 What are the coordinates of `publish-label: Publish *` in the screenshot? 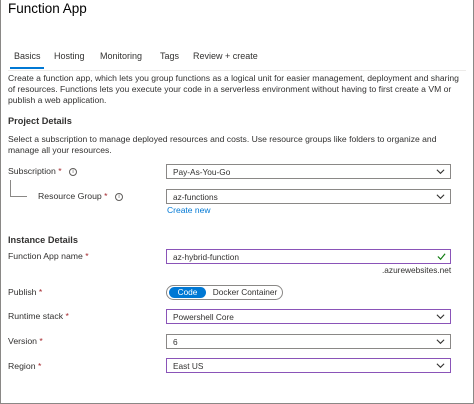 It's located at (25, 292).